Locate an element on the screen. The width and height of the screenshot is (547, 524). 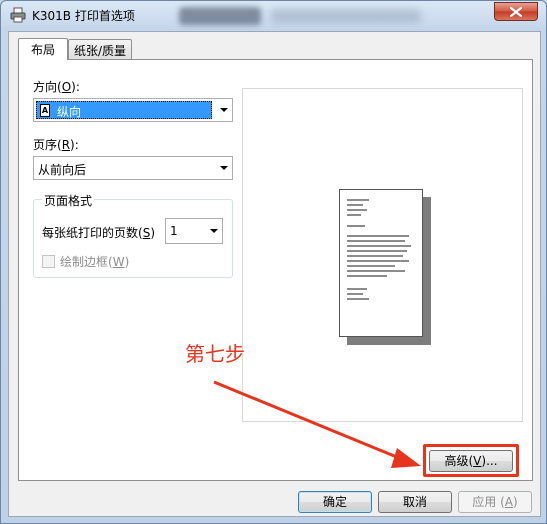
tab-paper-quality-label: 纸张/质量 is located at coordinates (100, 51).